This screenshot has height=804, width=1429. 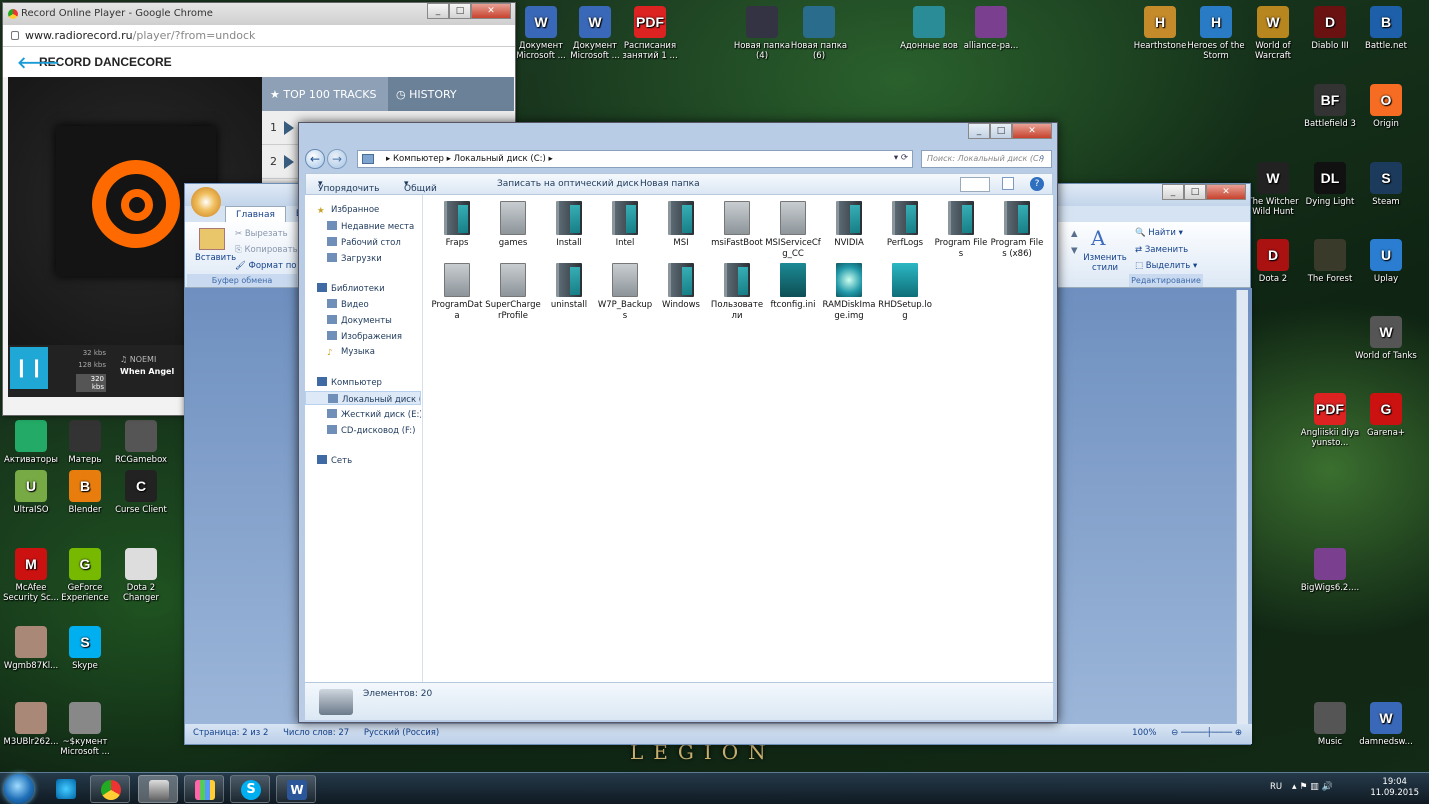 What do you see at coordinates (1242, 508) in the screenshot?
I see `vertical-scrollbar` at bounding box center [1242, 508].